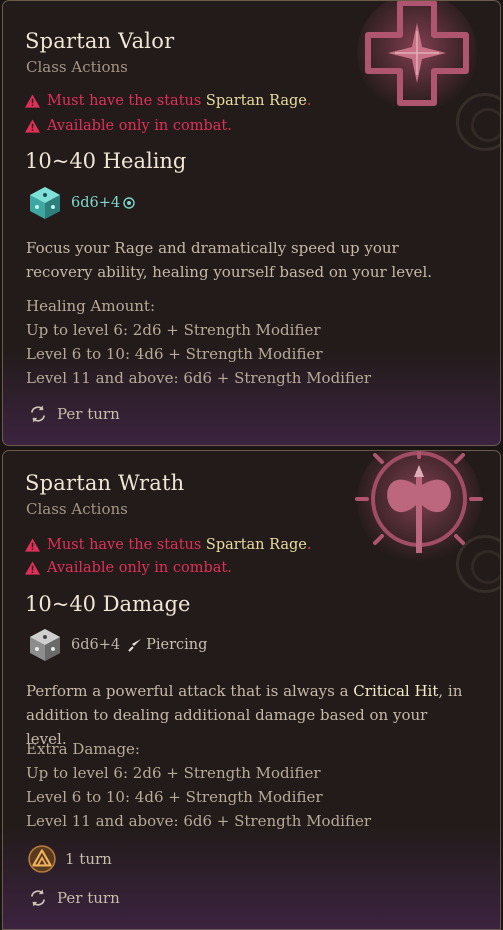  What do you see at coordinates (135, 645) in the screenshot?
I see `piercing-icon` at bounding box center [135, 645].